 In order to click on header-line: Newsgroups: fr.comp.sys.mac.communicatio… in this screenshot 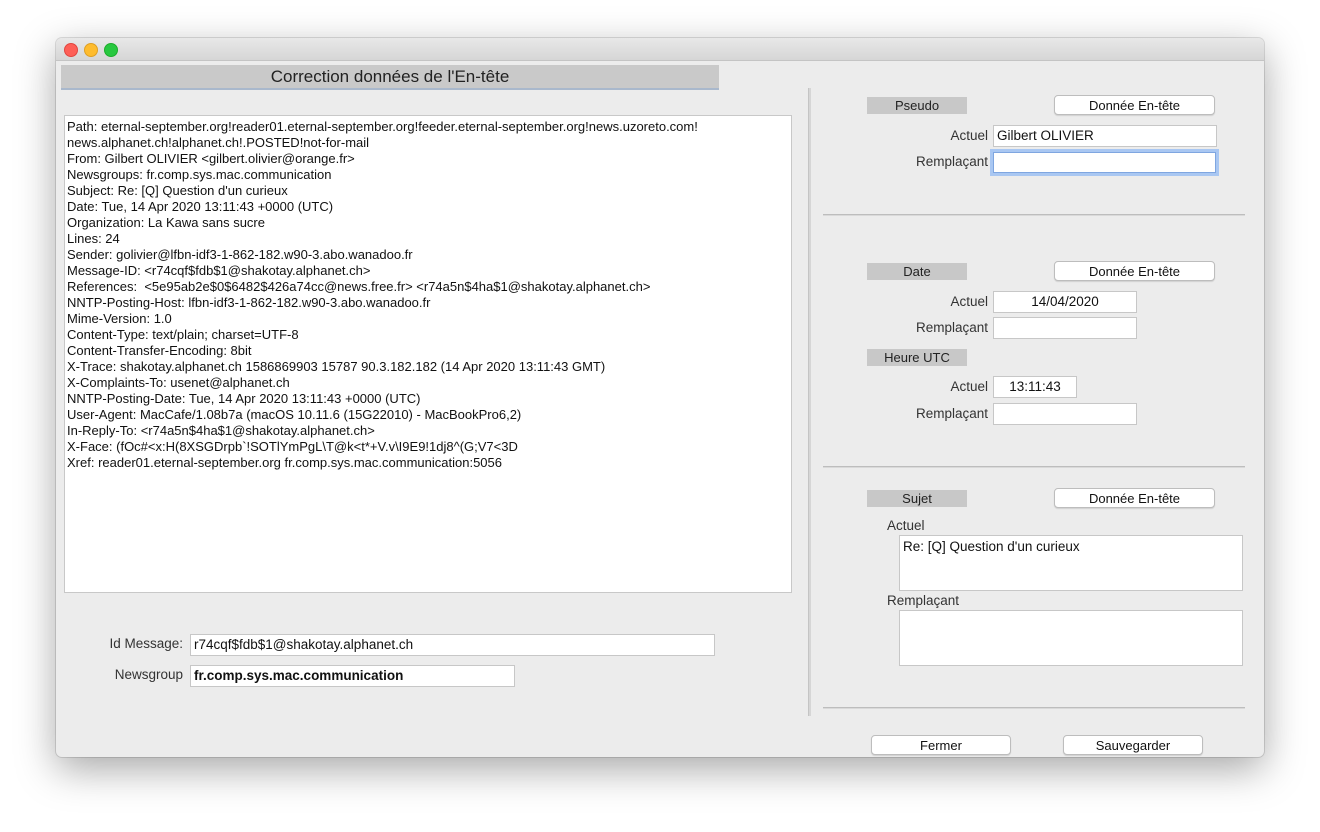, I will do `click(199, 174)`.